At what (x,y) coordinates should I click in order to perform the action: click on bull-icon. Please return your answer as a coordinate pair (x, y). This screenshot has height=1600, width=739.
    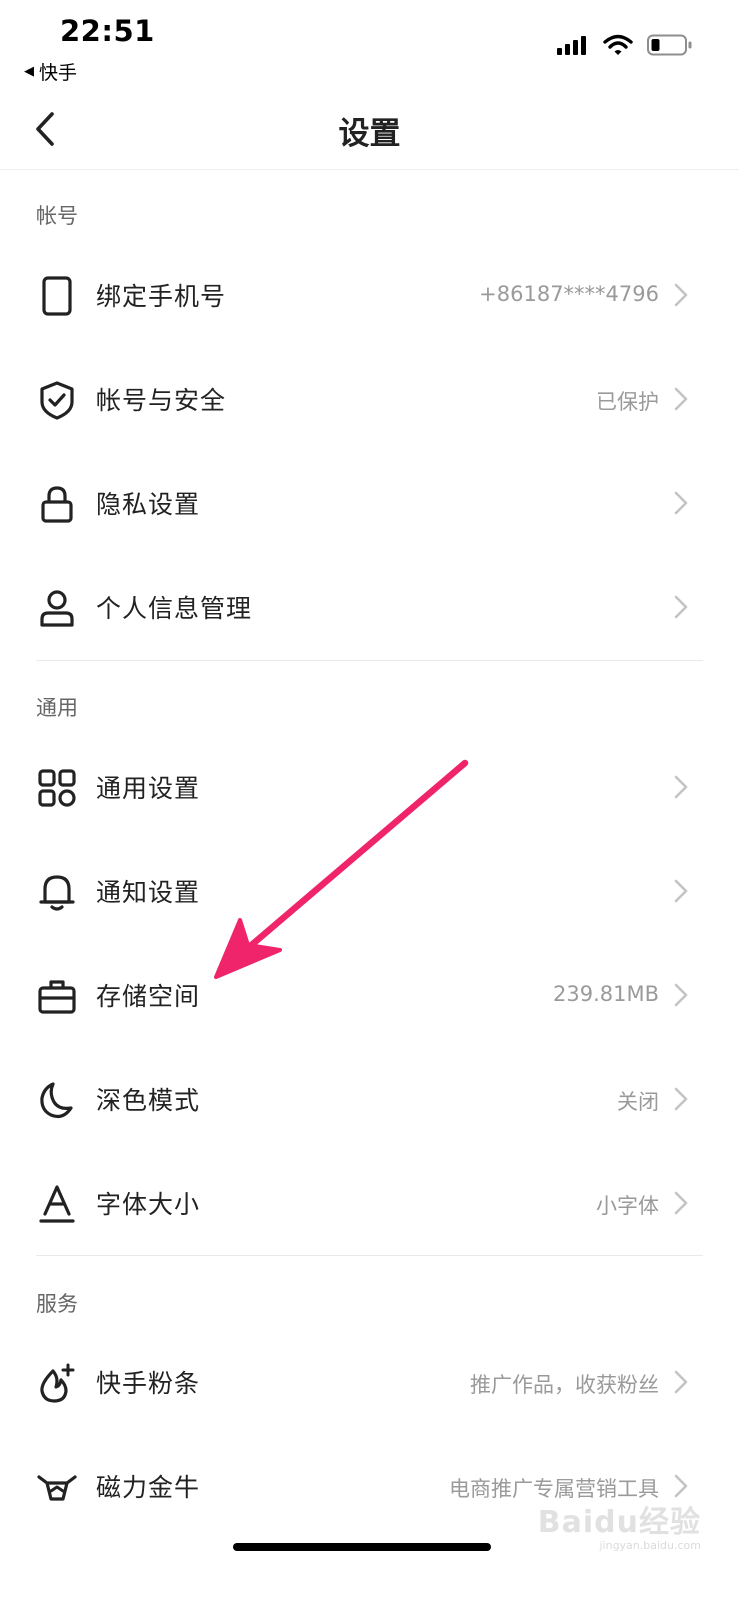
    Looking at the image, I should click on (57, 1488).